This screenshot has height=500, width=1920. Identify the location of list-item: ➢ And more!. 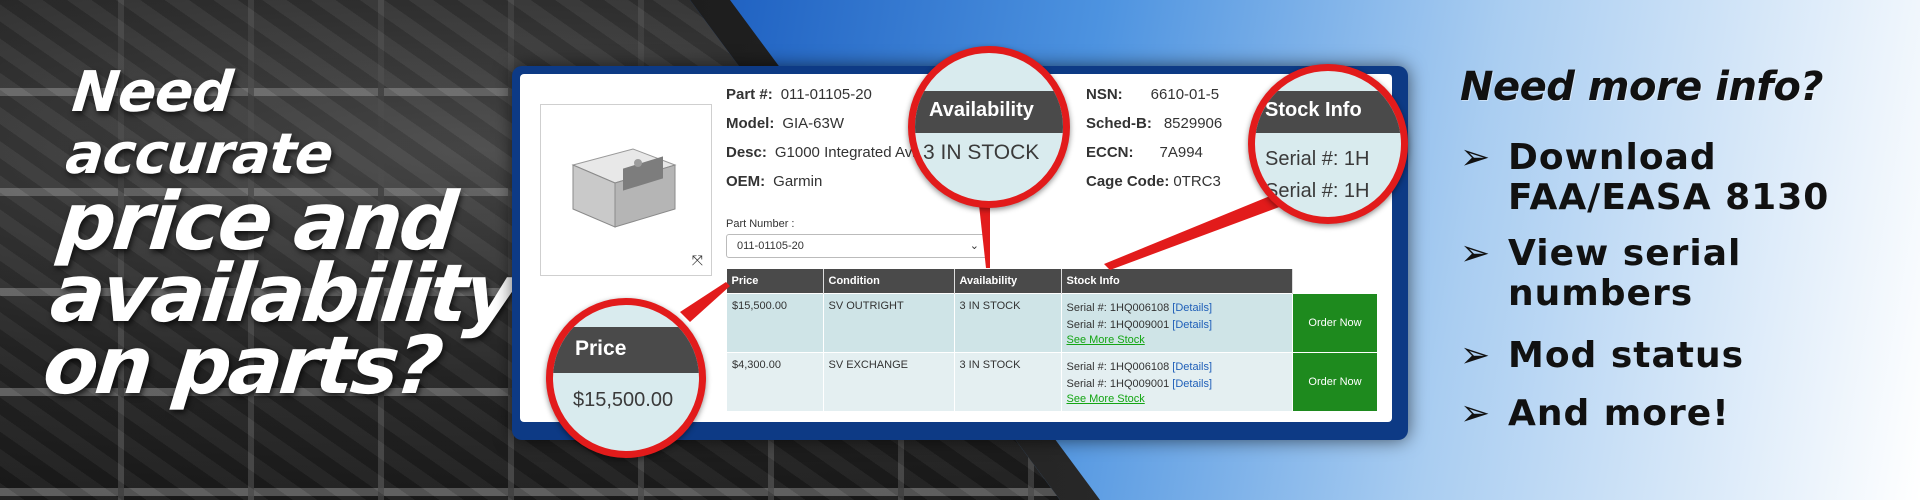
(1595, 414).